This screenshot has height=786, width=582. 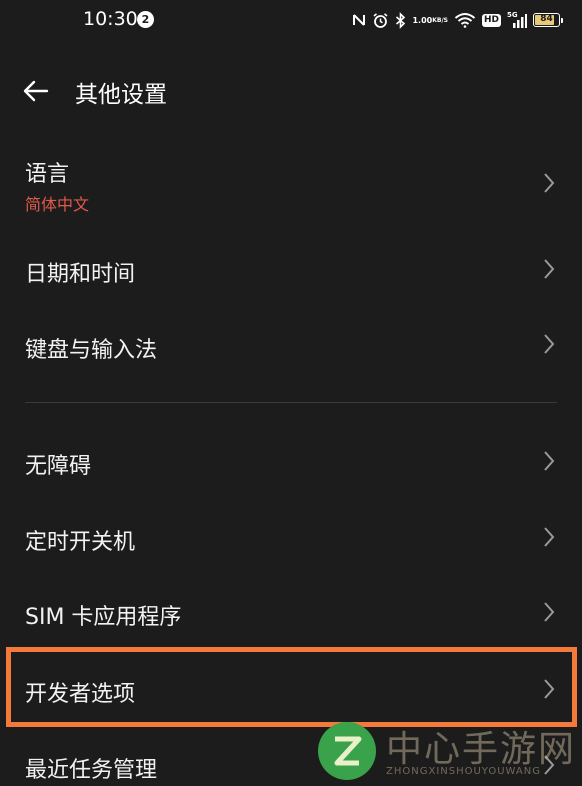 I want to click on setting-sim-apps: SIM 卡应用程序, so click(x=291, y=612).